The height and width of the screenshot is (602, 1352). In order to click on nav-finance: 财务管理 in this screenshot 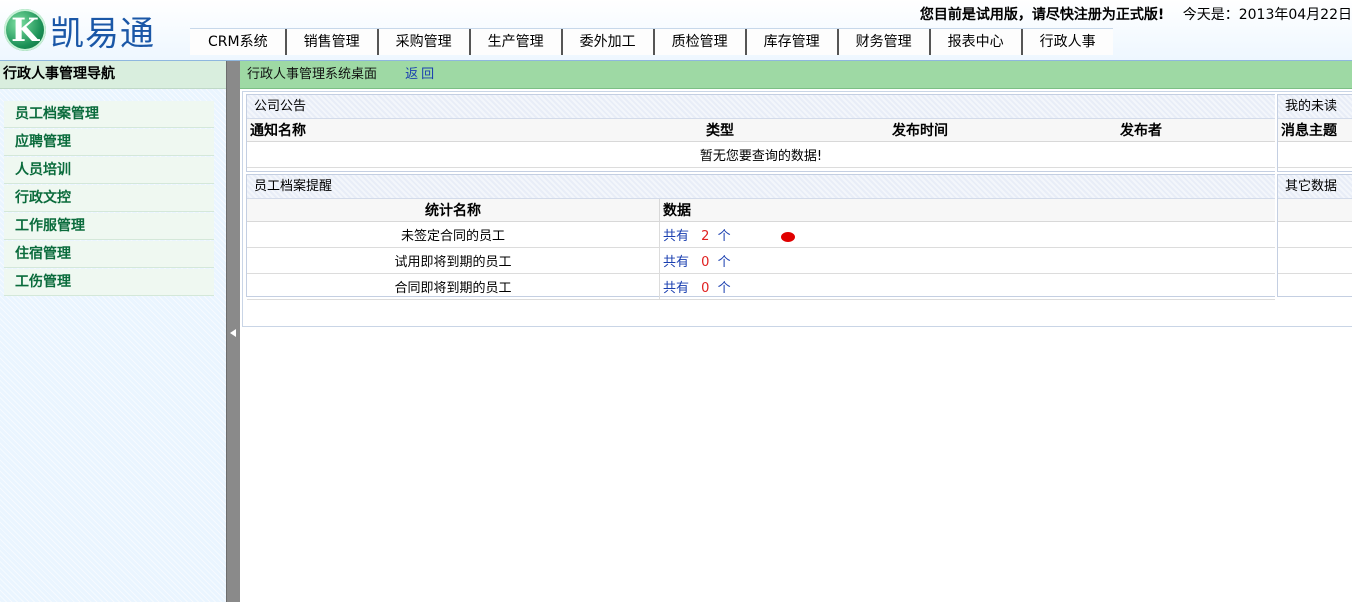, I will do `click(885, 42)`.